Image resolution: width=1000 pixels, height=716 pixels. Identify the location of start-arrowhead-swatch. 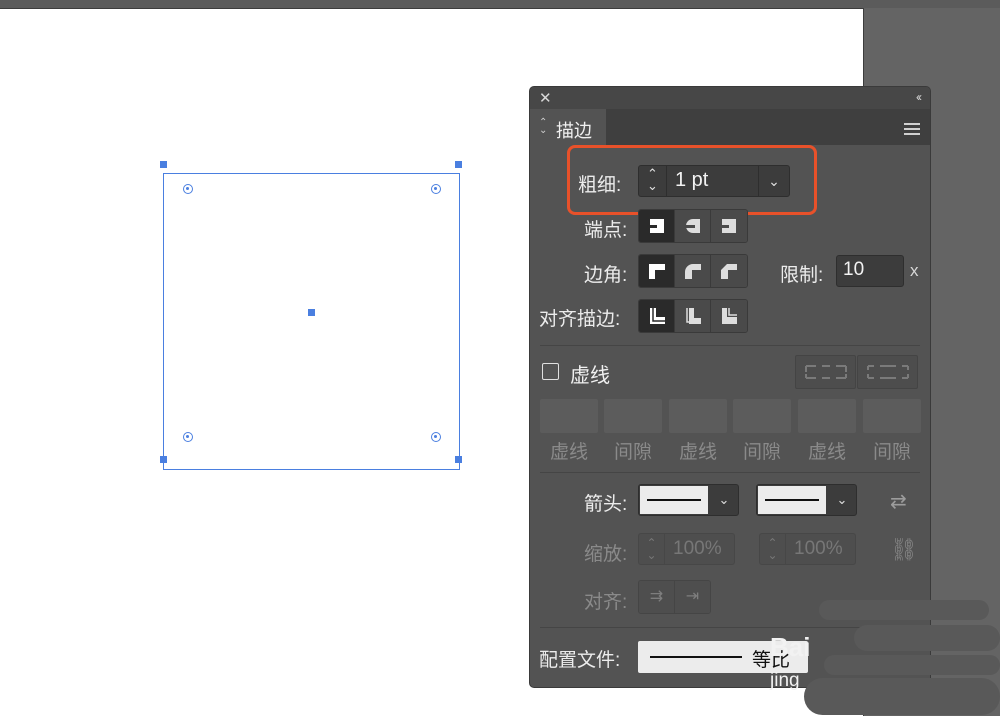
(674, 500).